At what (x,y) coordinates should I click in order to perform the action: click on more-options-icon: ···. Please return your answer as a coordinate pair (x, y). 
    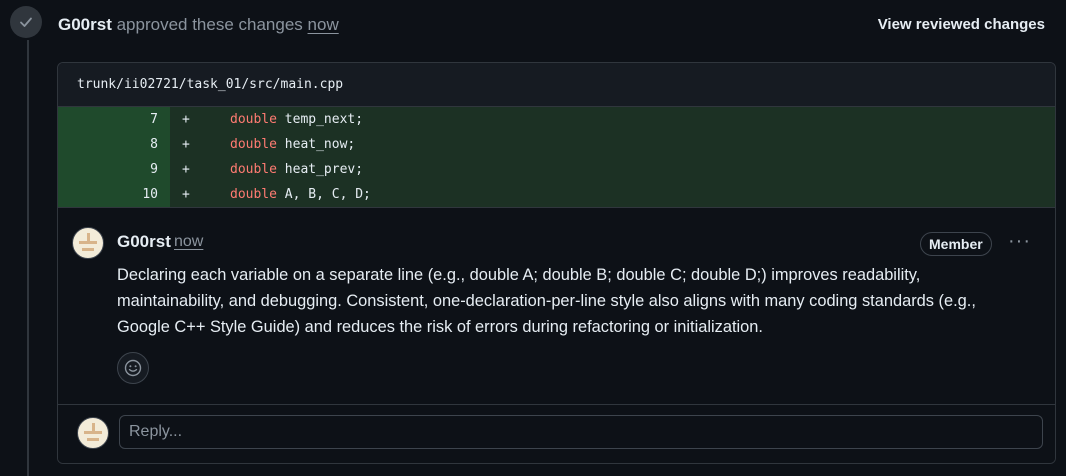
    Looking at the image, I should click on (1019, 241).